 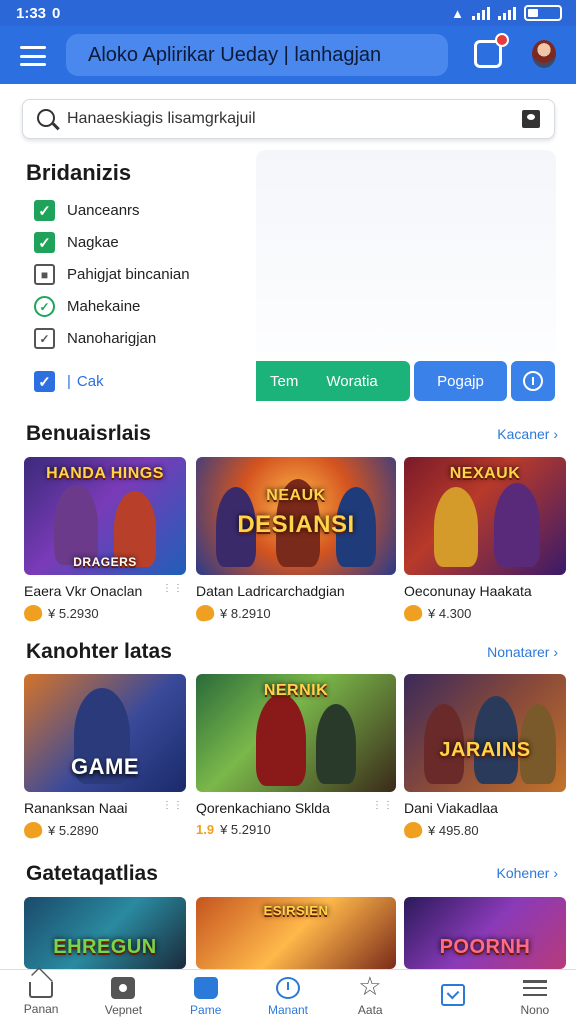 What do you see at coordinates (41, 1009) in the screenshot?
I see `nav-label: Panan` at bounding box center [41, 1009].